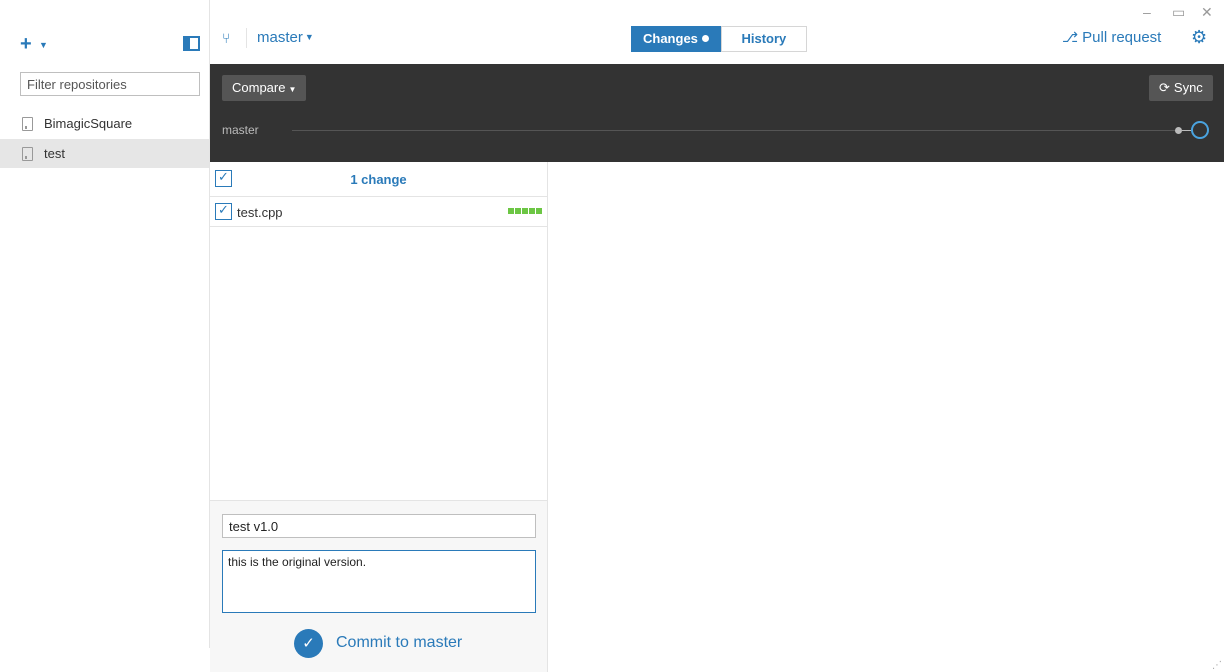 This screenshot has height=672, width=1224. Describe the element at coordinates (1122, 37) in the screenshot. I see `pull-request-label: Pull request` at that location.